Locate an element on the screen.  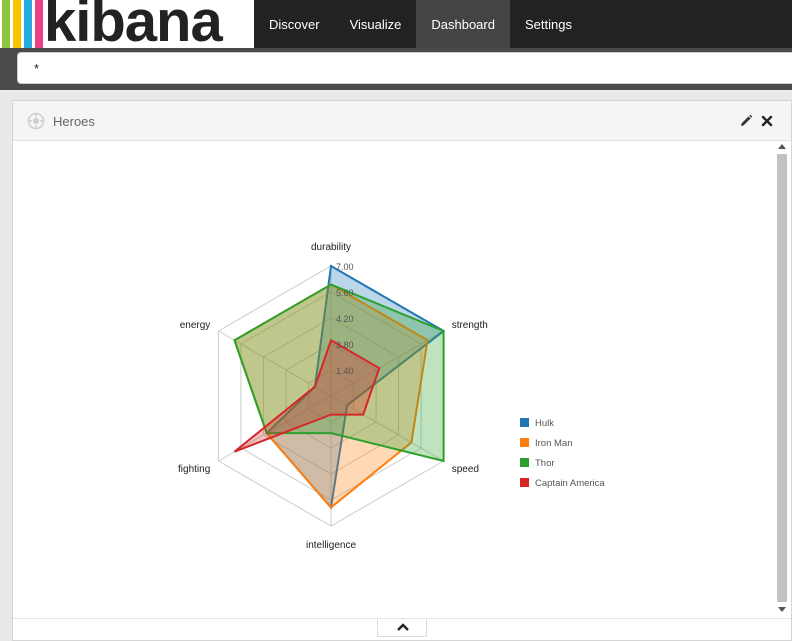
axis-label: speed is located at coordinates (465, 469).